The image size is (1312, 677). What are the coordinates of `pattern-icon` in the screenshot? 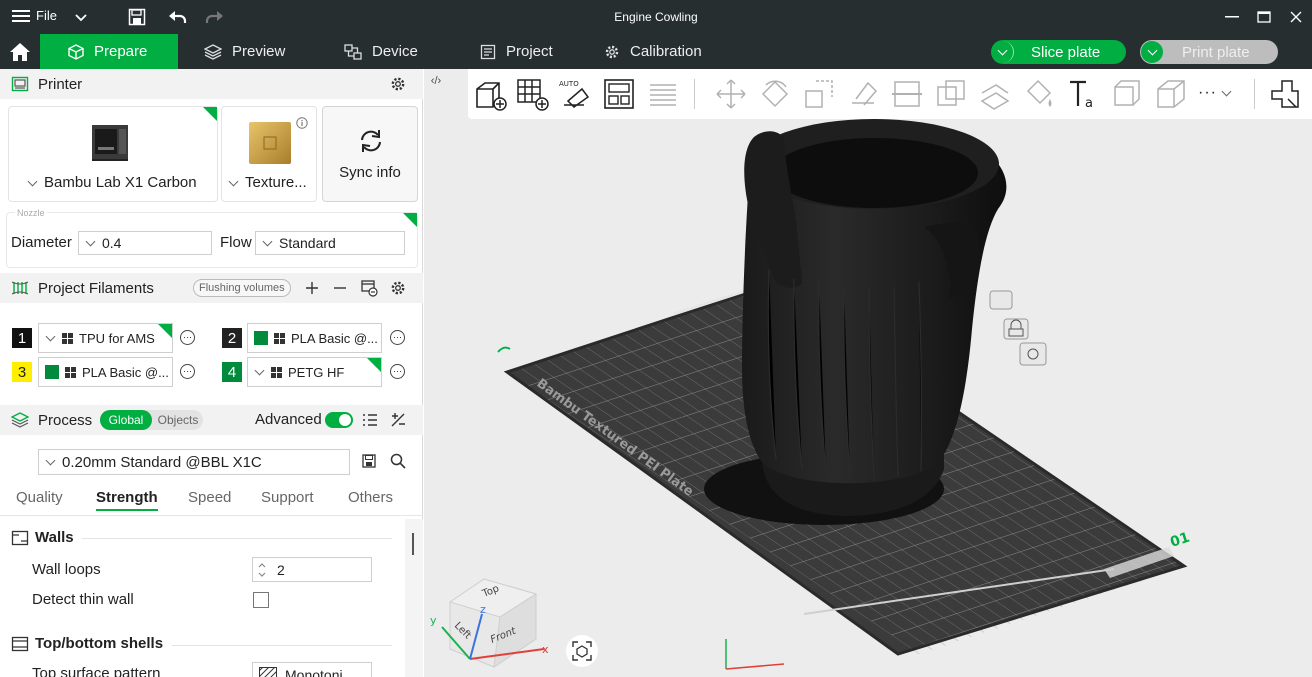 It's located at (268, 672).